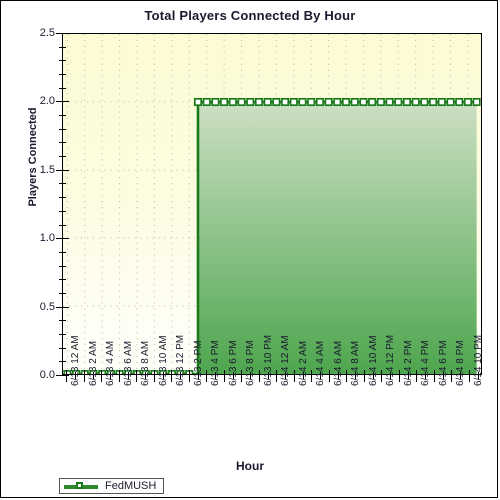 The width and height of the screenshot is (500, 500). I want to click on x-tick-label: 6/13 6 PM, so click(233, 363).